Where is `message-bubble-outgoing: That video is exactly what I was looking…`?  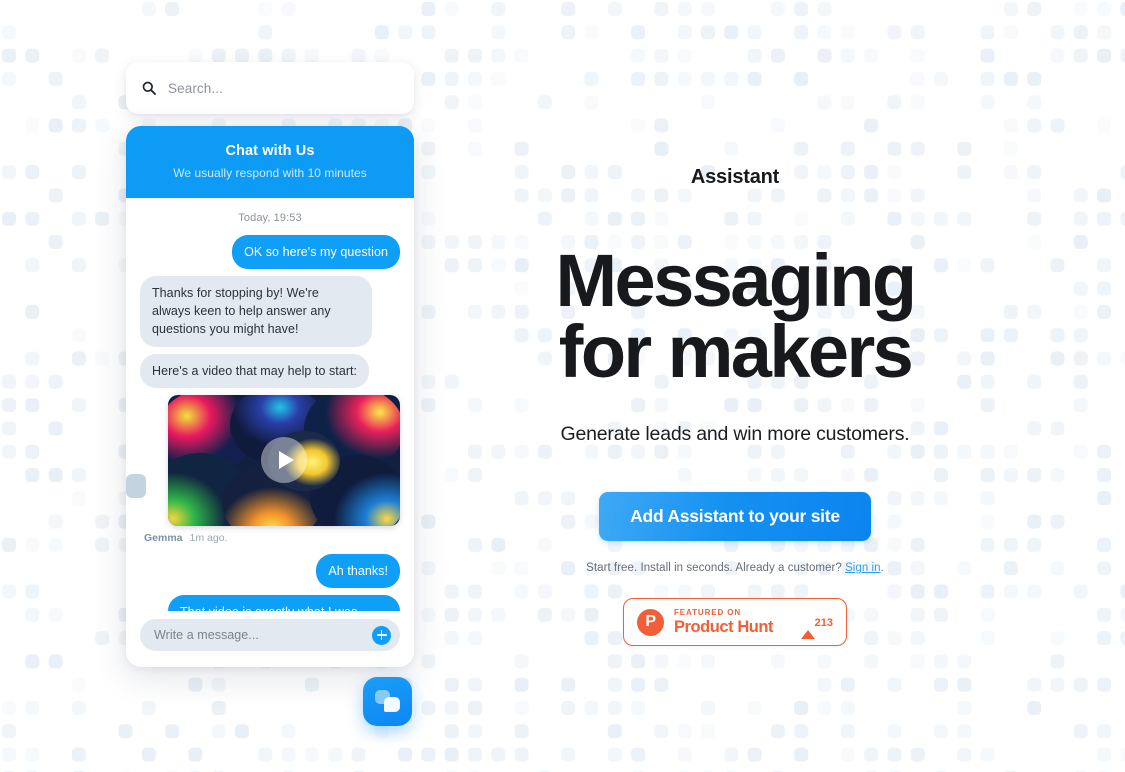 message-bubble-outgoing: That video is exactly what I was looking… is located at coordinates (284, 603).